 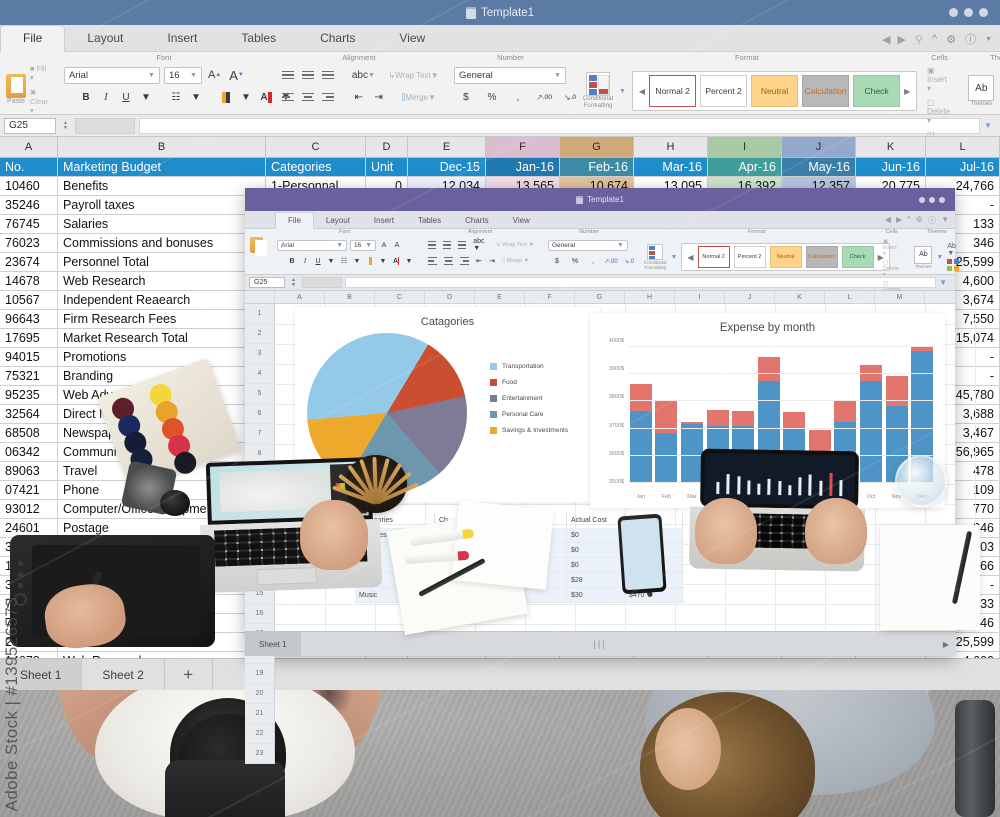 What do you see at coordinates (598, 91) in the screenshot?
I see `conditional-formatting-button: Conditional Formatting` at bounding box center [598, 91].